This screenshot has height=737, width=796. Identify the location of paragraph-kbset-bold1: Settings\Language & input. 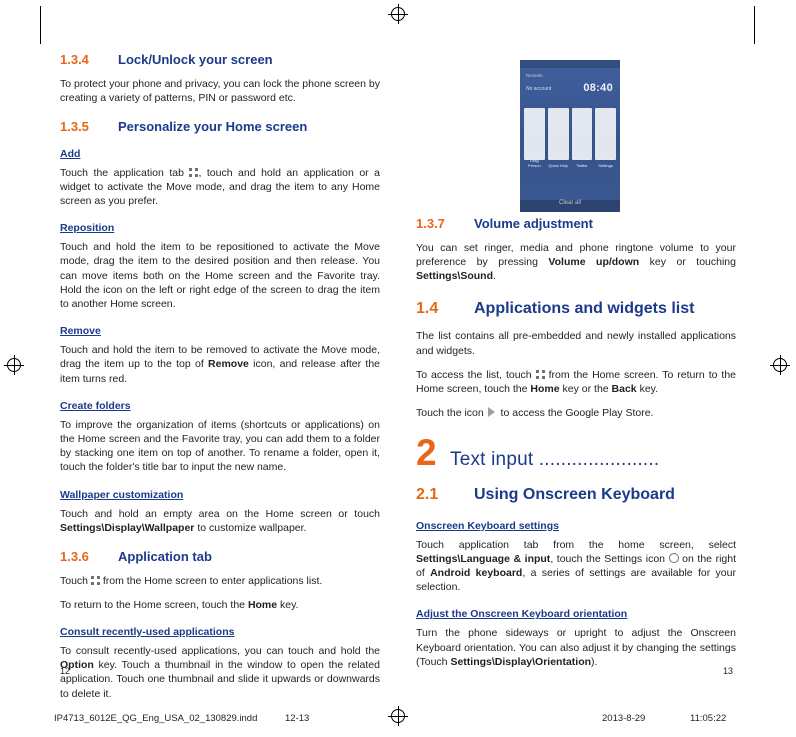
(483, 558).